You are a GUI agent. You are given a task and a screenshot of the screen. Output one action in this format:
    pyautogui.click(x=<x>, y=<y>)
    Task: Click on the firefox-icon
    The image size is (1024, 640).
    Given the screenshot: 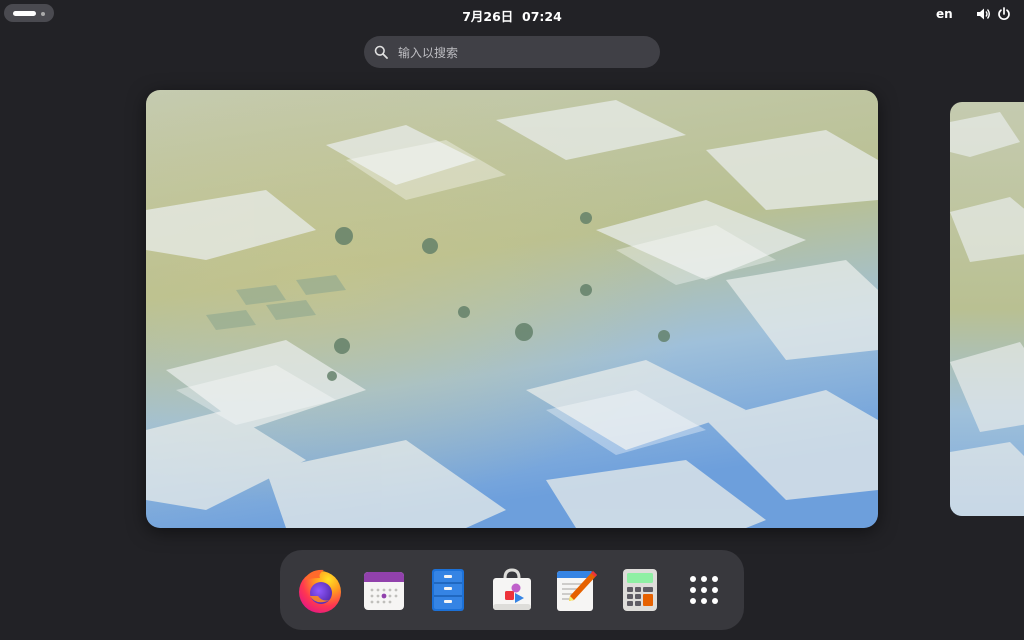 What is the action you would take?
    pyautogui.click(x=320, y=591)
    